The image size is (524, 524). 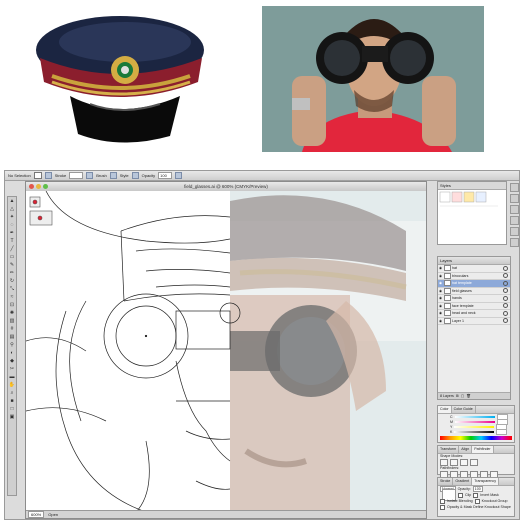 What do you see at coordinates (474, 416) in the screenshot?
I see `cyan-slider` at bounding box center [474, 416].